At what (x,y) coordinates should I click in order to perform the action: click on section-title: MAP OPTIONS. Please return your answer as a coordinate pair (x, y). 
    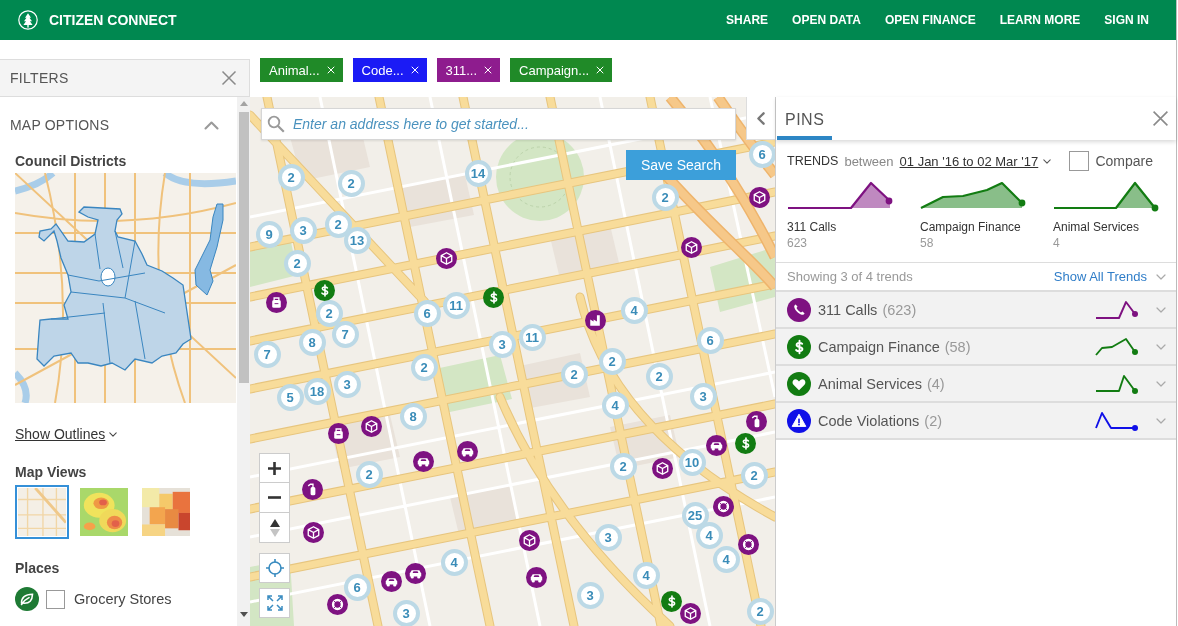
    Looking at the image, I should click on (60, 125).